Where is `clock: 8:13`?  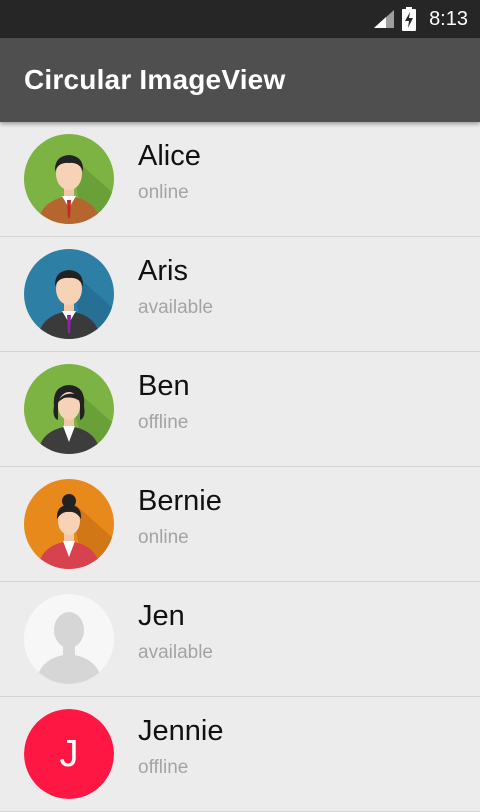 clock: 8:13 is located at coordinates (448, 19).